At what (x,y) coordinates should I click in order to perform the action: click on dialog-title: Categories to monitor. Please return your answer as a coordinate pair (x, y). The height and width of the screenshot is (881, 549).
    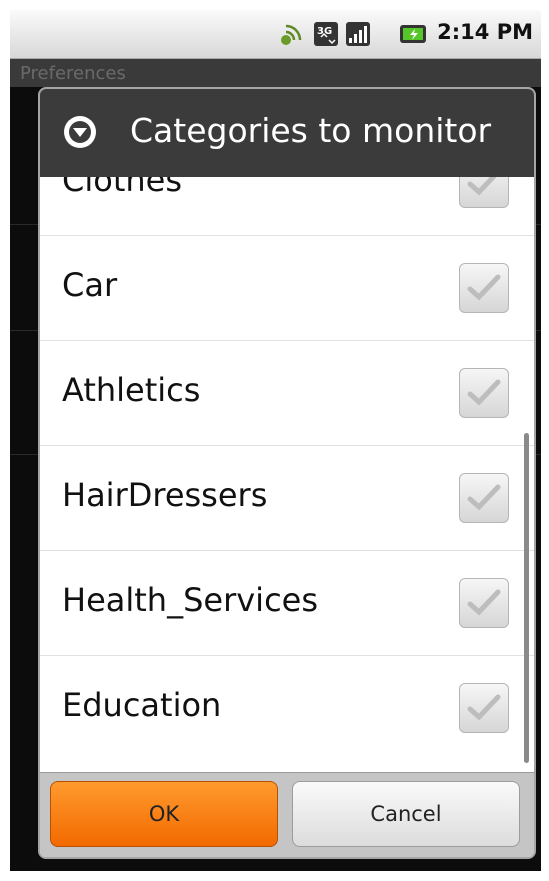
    Looking at the image, I should click on (311, 130).